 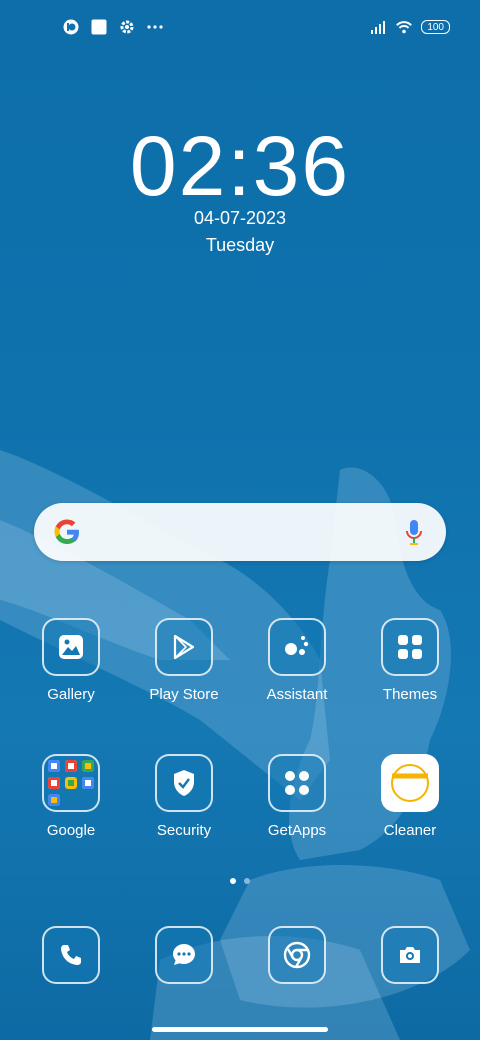 What do you see at coordinates (410, 694) in the screenshot?
I see `app-label: Themes` at bounding box center [410, 694].